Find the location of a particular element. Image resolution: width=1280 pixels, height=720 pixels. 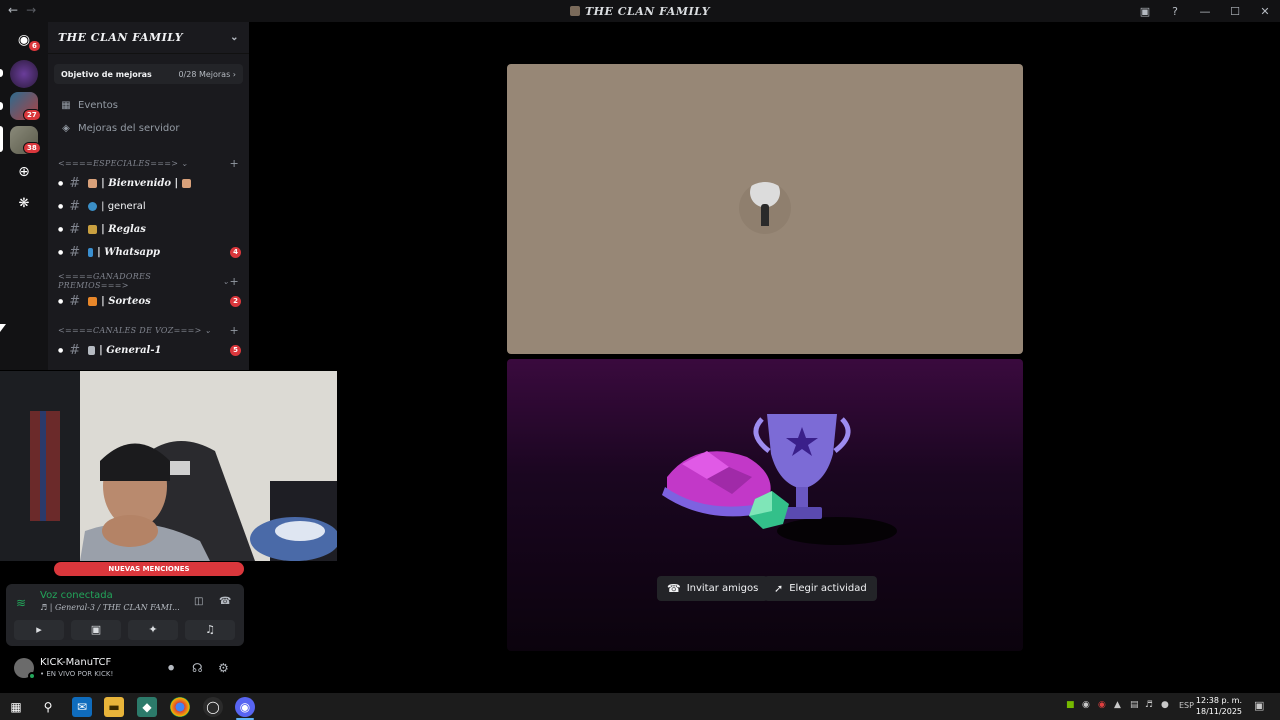

trophy-illustration is located at coordinates (779, 479).